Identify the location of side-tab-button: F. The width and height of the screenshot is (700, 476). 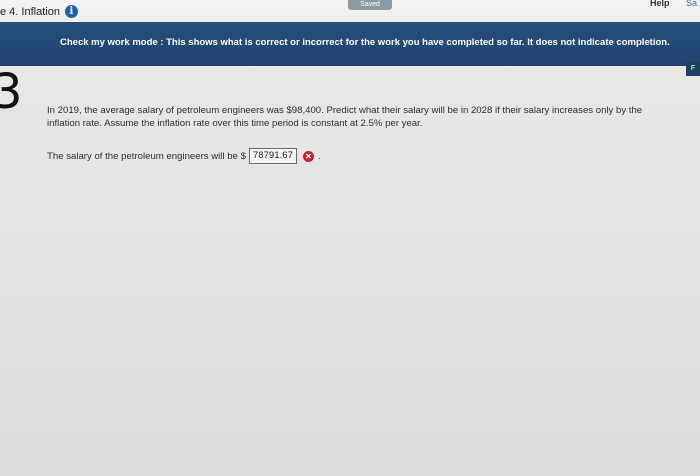
(693, 69).